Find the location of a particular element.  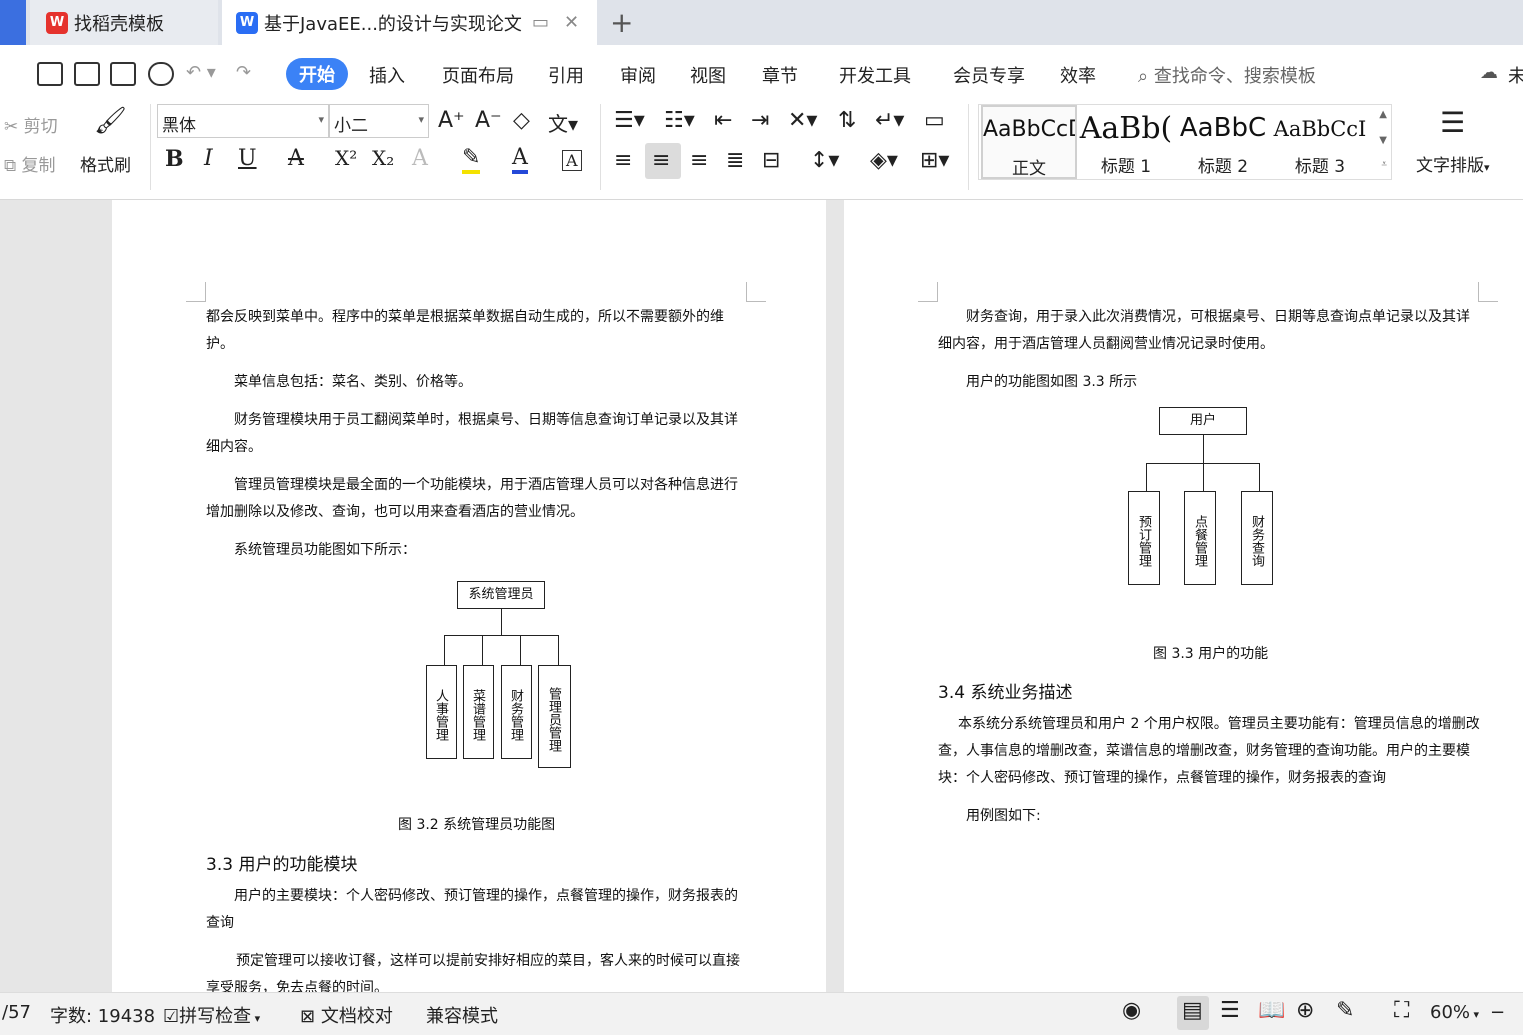

zoom-out-icon: − is located at coordinates (1497, 1012).